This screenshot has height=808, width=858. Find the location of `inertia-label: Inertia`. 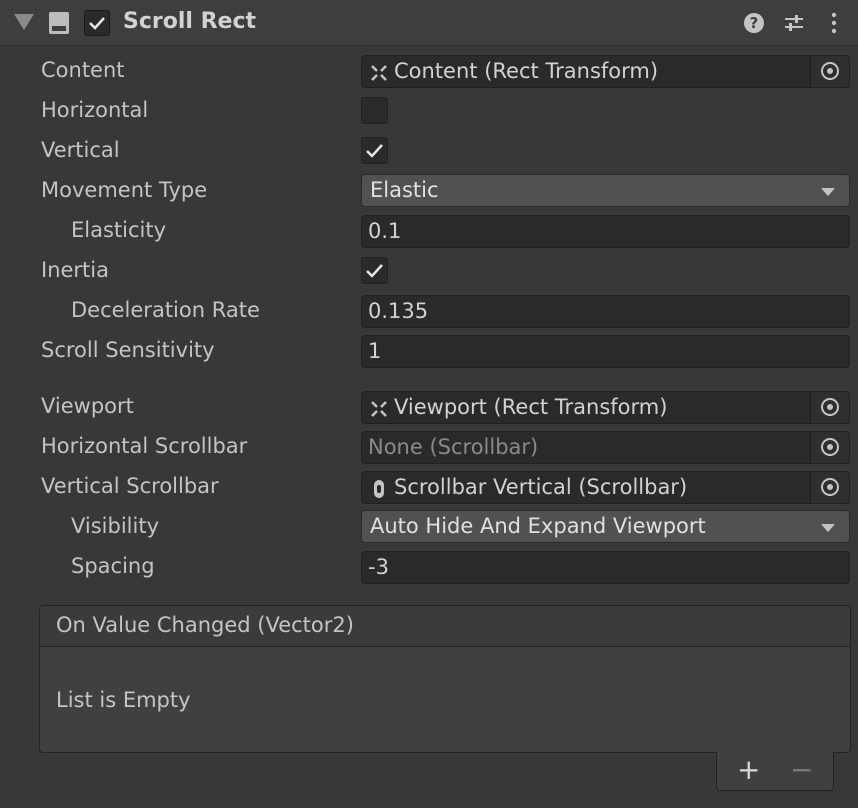

inertia-label: Inertia is located at coordinates (75, 270).